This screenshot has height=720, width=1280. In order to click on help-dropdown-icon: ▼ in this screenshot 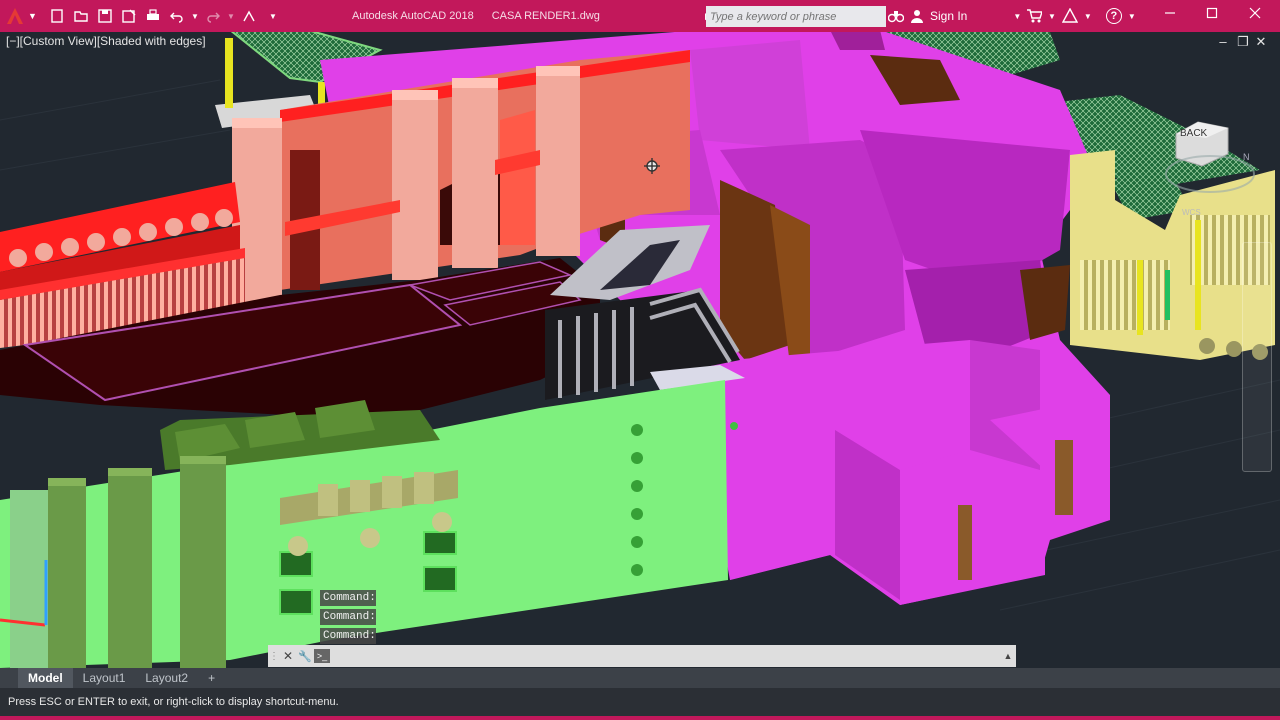, I will do `click(1132, 16)`.